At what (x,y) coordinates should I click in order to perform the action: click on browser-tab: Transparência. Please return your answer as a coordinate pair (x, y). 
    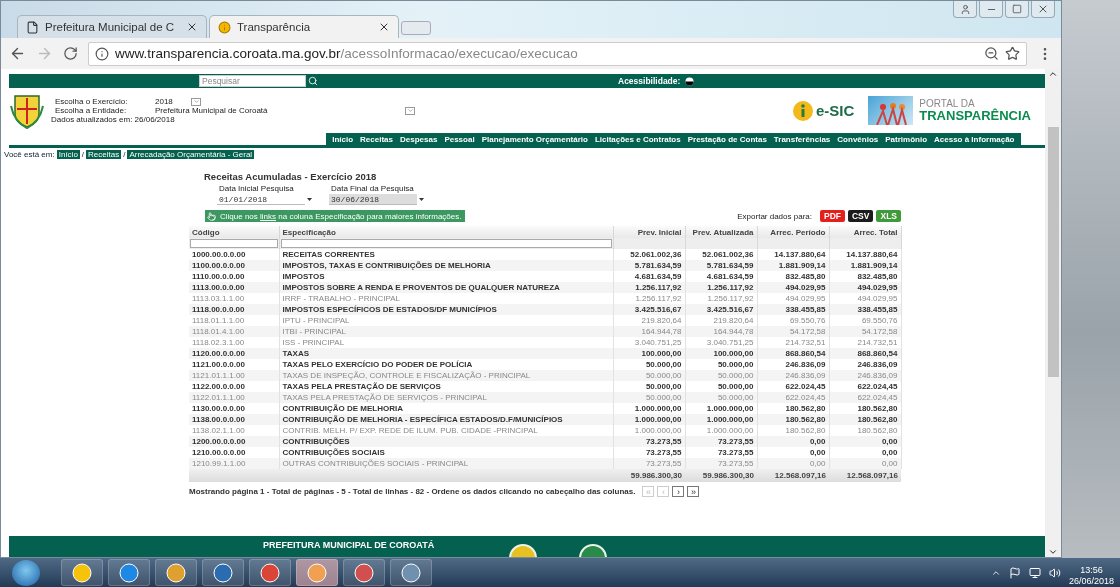
    Looking at the image, I should click on (304, 26).